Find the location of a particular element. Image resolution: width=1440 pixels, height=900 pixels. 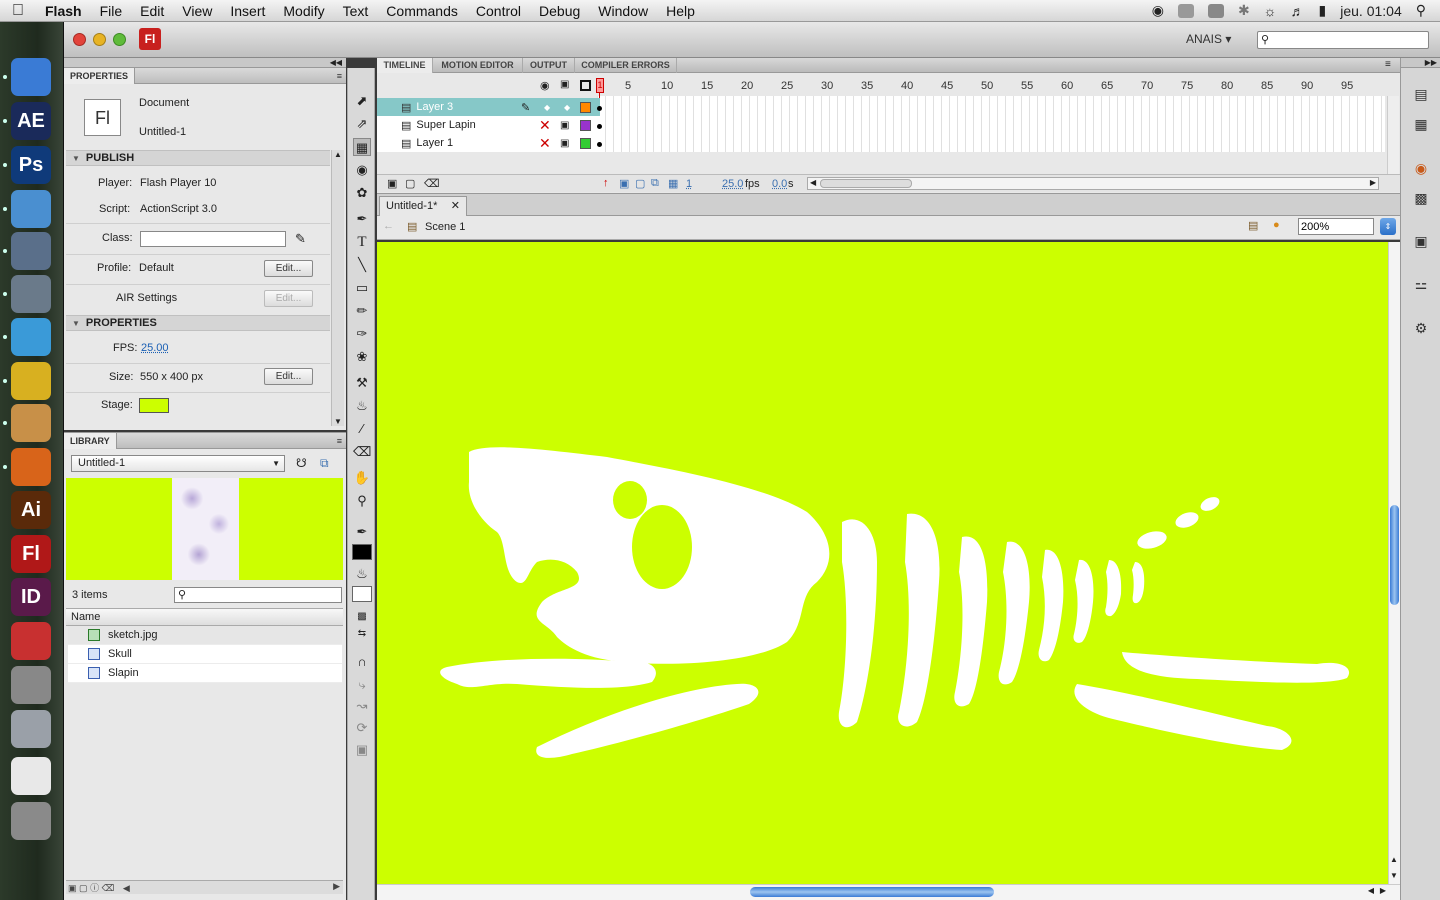

panel-menu-icon: ≡ is located at coordinates (339, 441).